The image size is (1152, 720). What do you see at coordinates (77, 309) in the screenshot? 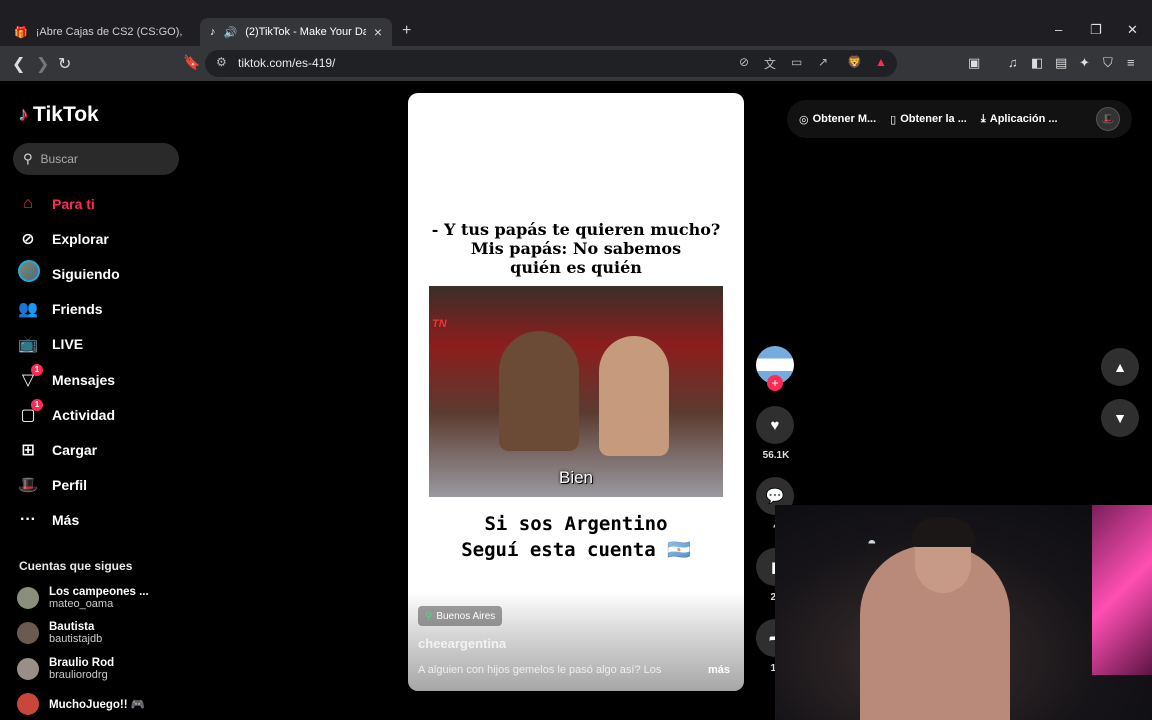
I see `nav-label: Friends` at bounding box center [77, 309].